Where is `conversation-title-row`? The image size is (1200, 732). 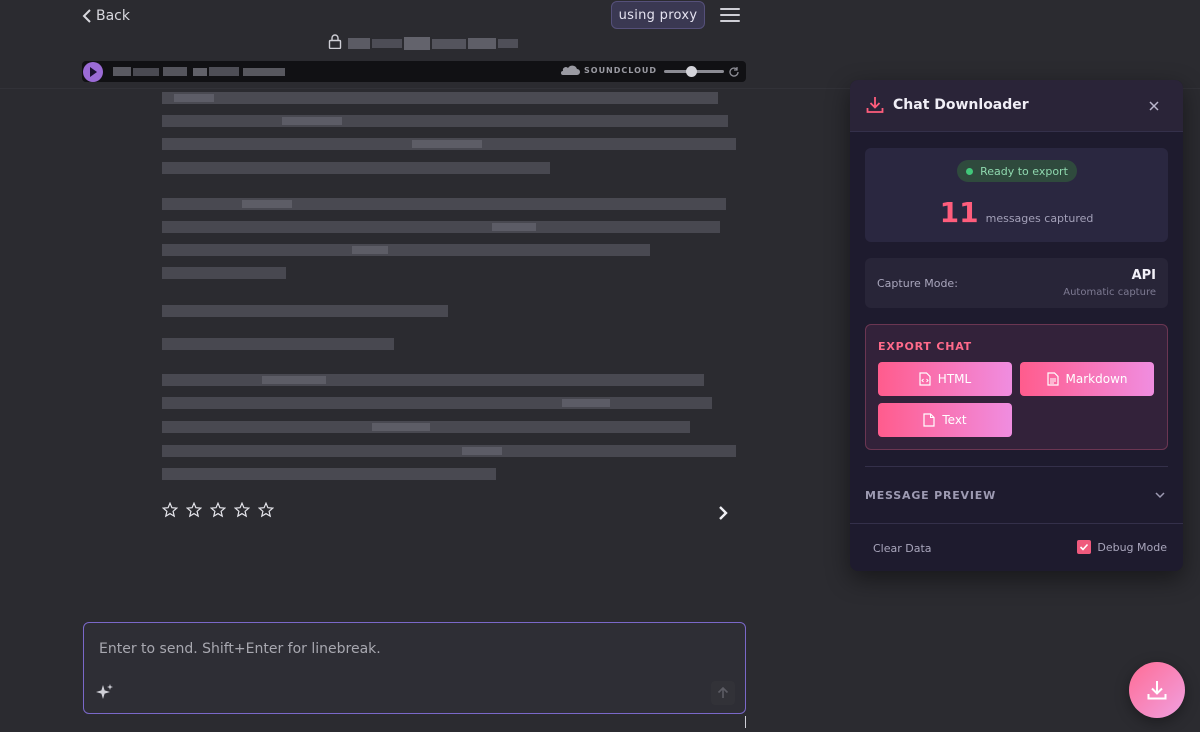 conversation-title-row is located at coordinates (423, 43).